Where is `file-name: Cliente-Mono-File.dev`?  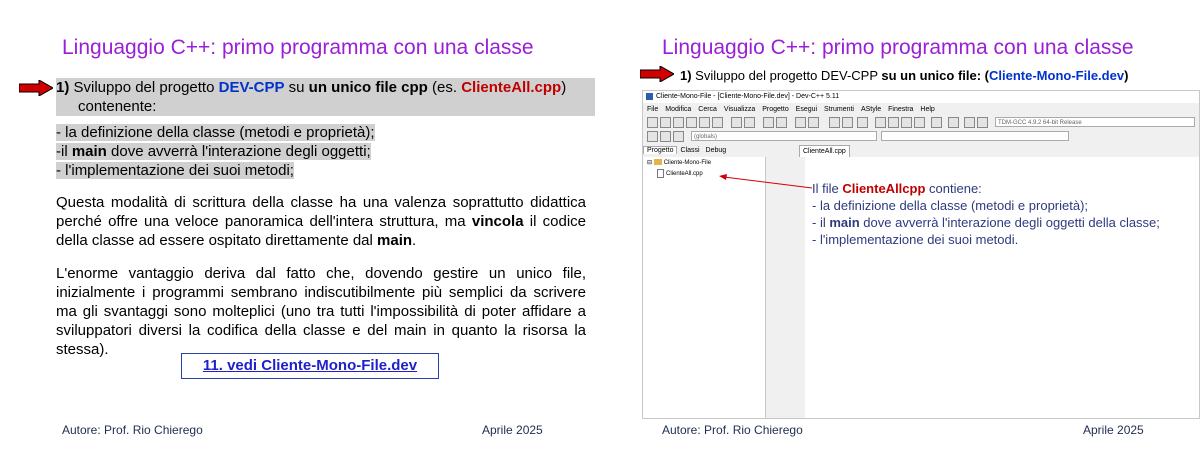 file-name: Cliente-Mono-File.dev is located at coordinates (1057, 75).